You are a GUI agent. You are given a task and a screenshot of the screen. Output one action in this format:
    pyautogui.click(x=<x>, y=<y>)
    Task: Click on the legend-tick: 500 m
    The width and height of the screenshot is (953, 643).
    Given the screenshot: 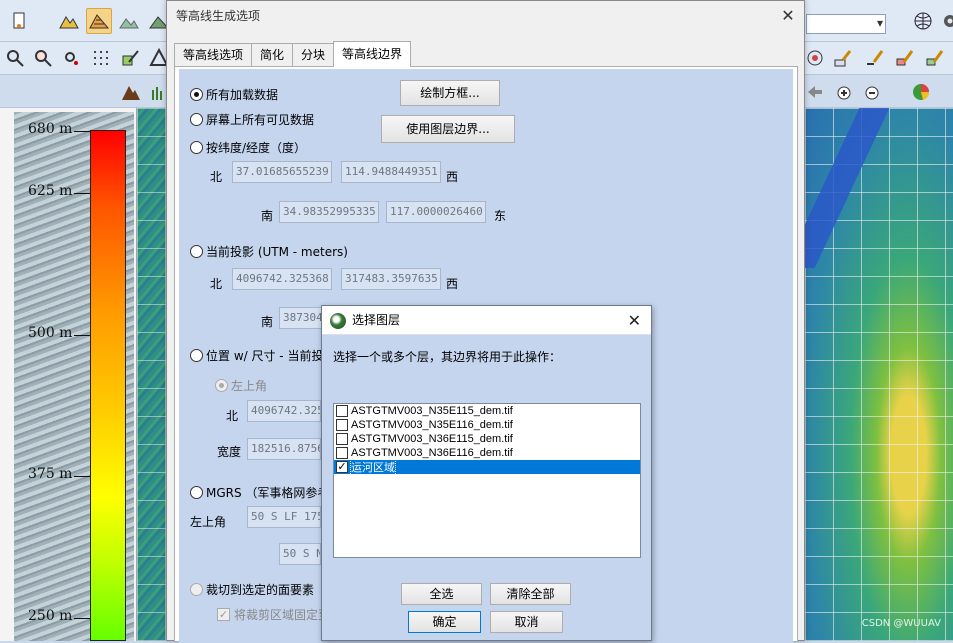 What is the action you would take?
    pyautogui.click(x=50, y=333)
    